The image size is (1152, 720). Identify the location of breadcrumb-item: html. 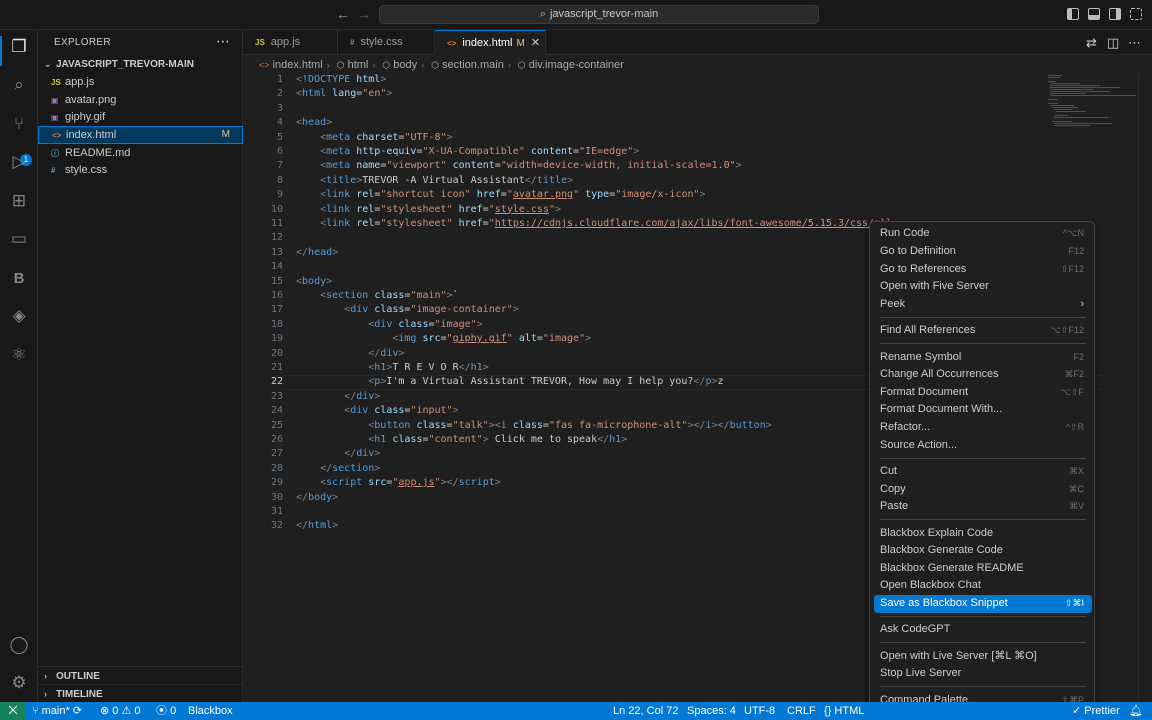
(358, 65).